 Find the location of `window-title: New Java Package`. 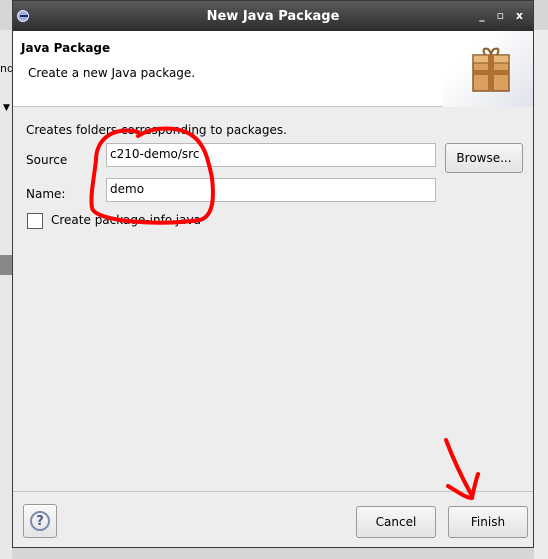

window-title: New Java Package is located at coordinates (273, 16).